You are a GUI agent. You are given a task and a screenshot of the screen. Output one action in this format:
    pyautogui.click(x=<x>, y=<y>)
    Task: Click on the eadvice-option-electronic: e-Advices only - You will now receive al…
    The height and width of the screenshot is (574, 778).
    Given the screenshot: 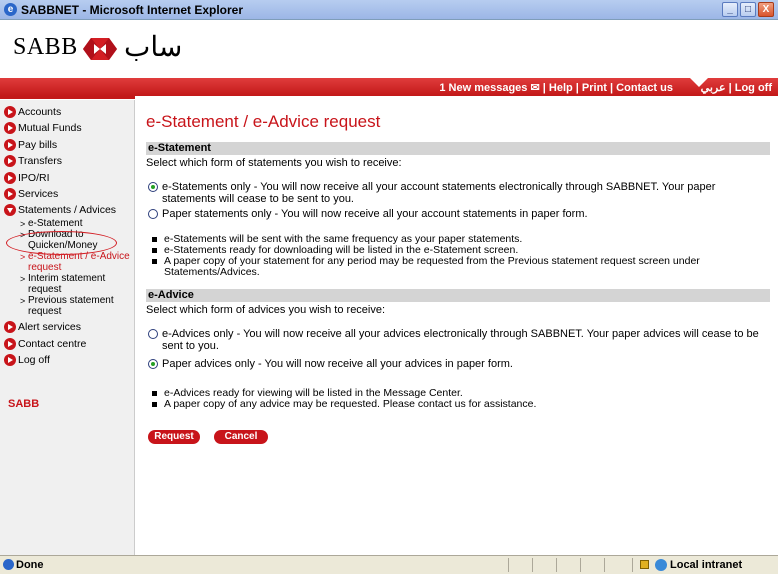 What is the action you would take?
    pyautogui.click(x=458, y=340)
    